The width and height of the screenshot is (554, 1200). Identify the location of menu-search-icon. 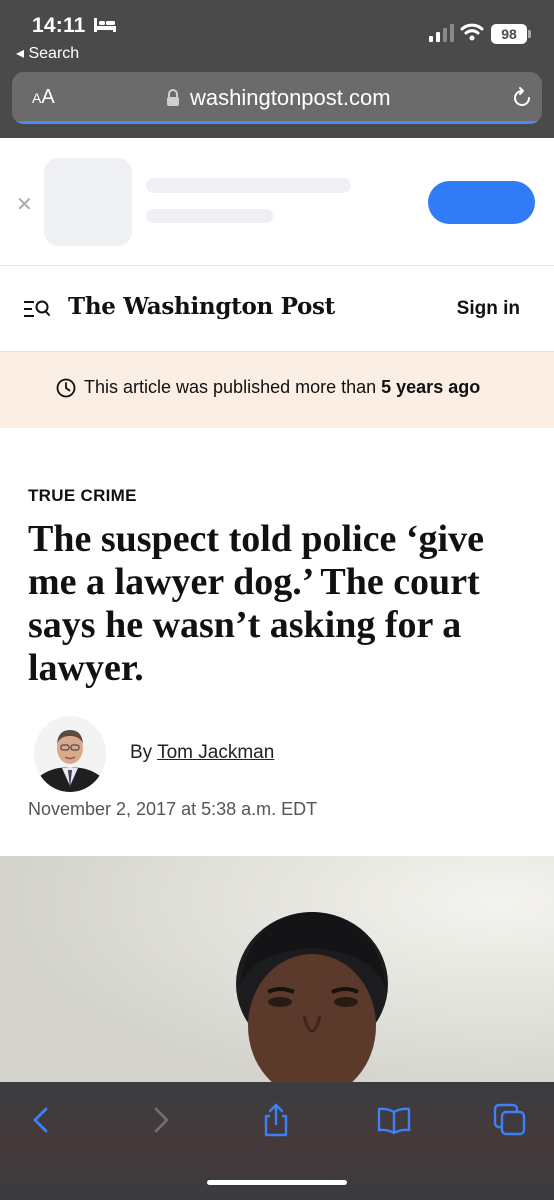
(37, 309).